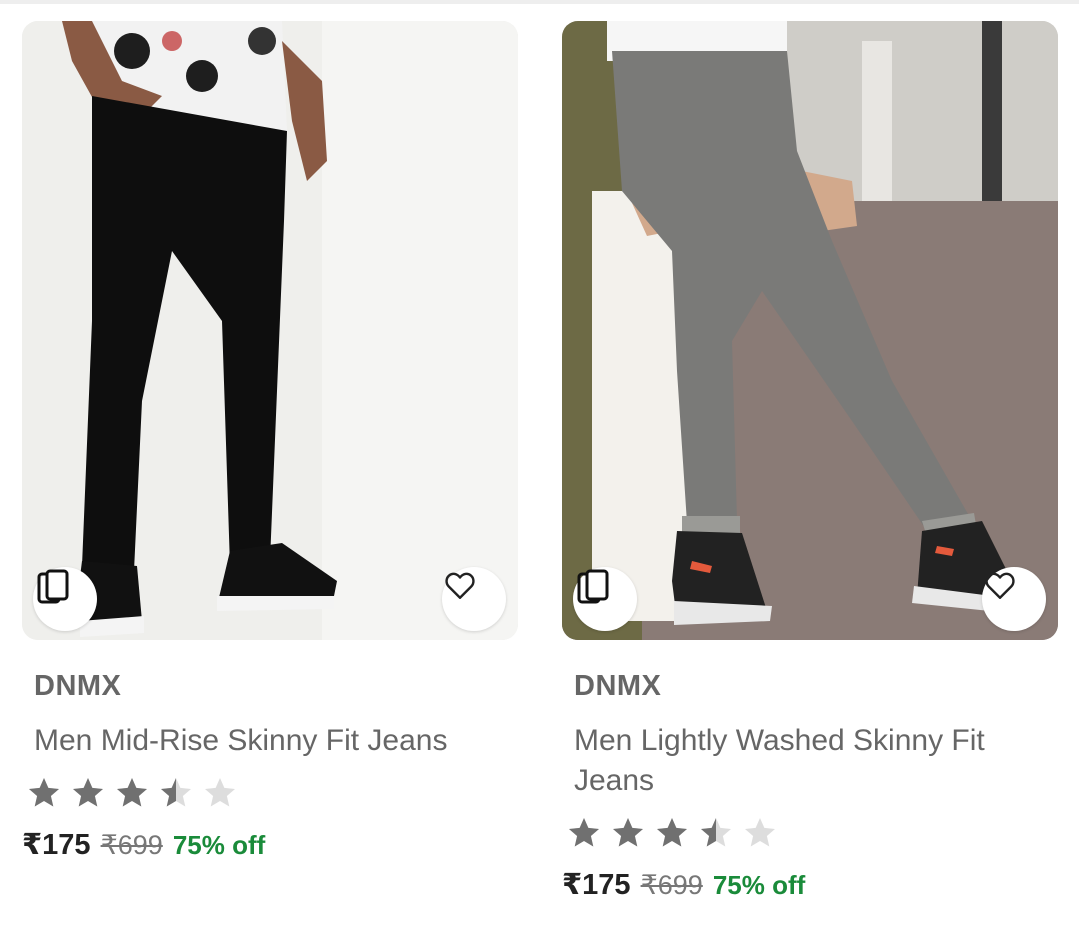  I want to click on product-name: Men Lightly Washed Skinny Fit Jeans, so click(814, 761).